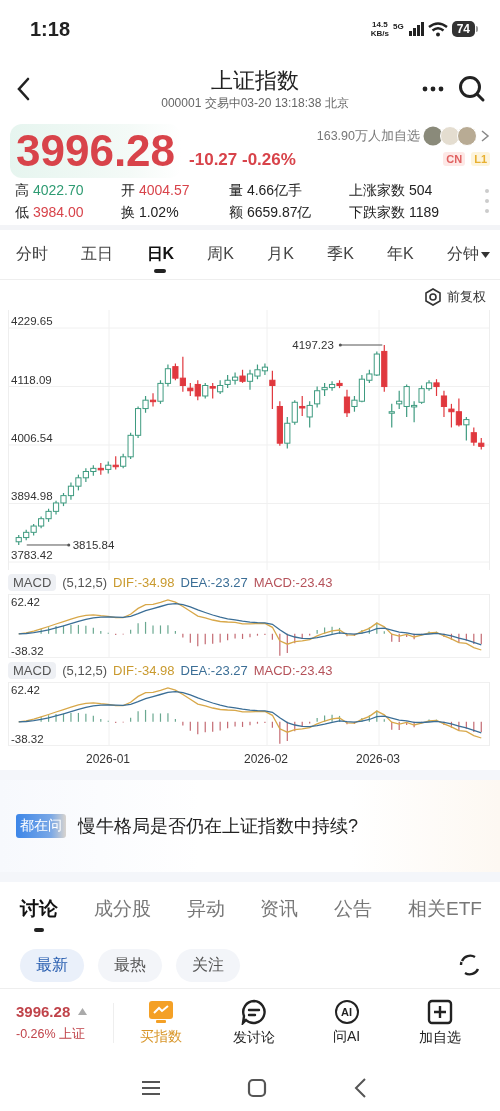 The image size is (500, 1111). I want to click on content-tab: 讨论, so click(39, 910).